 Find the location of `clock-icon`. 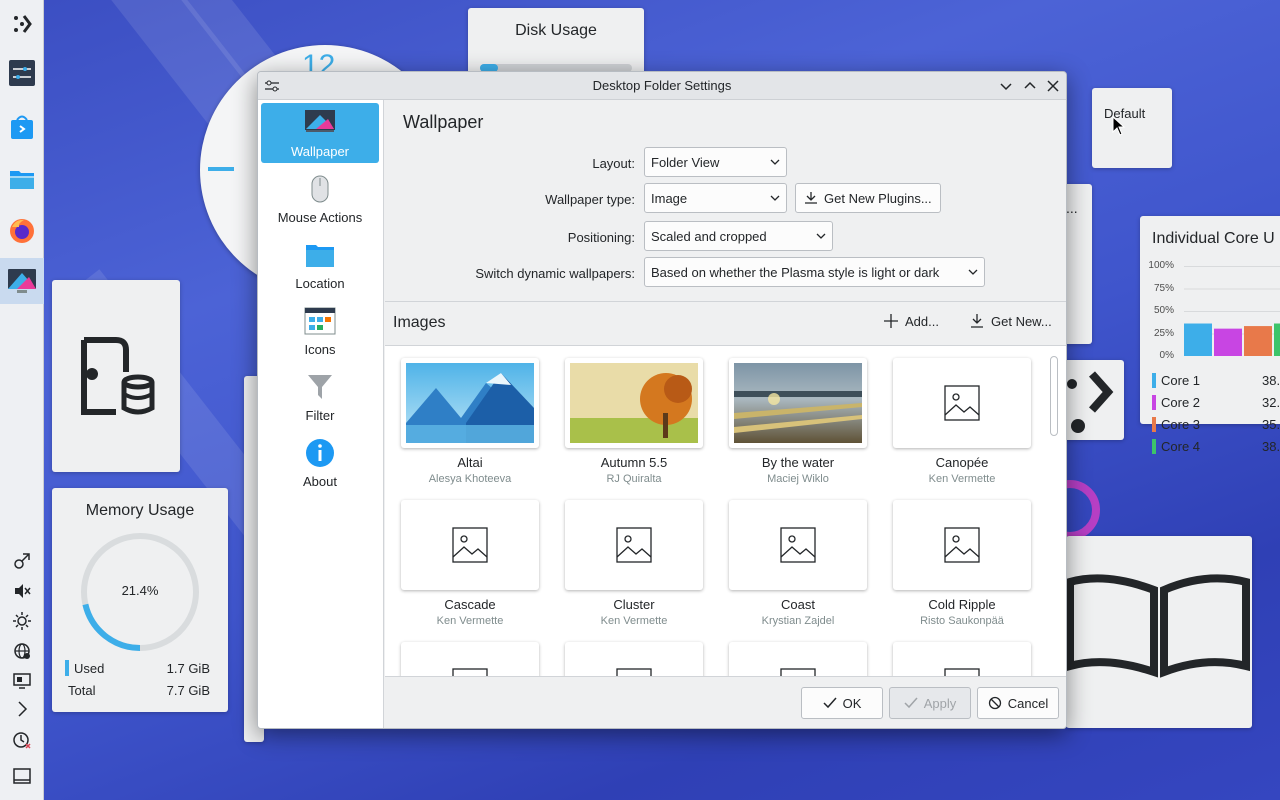

clock-icon is located at coordinates (22, 740).